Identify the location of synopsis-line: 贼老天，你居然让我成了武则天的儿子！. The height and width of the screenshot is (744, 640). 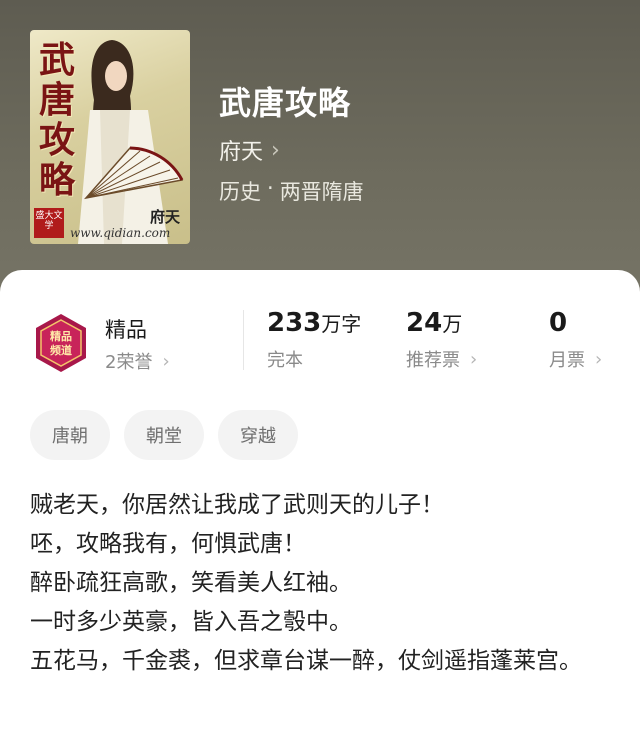
(237, 505).